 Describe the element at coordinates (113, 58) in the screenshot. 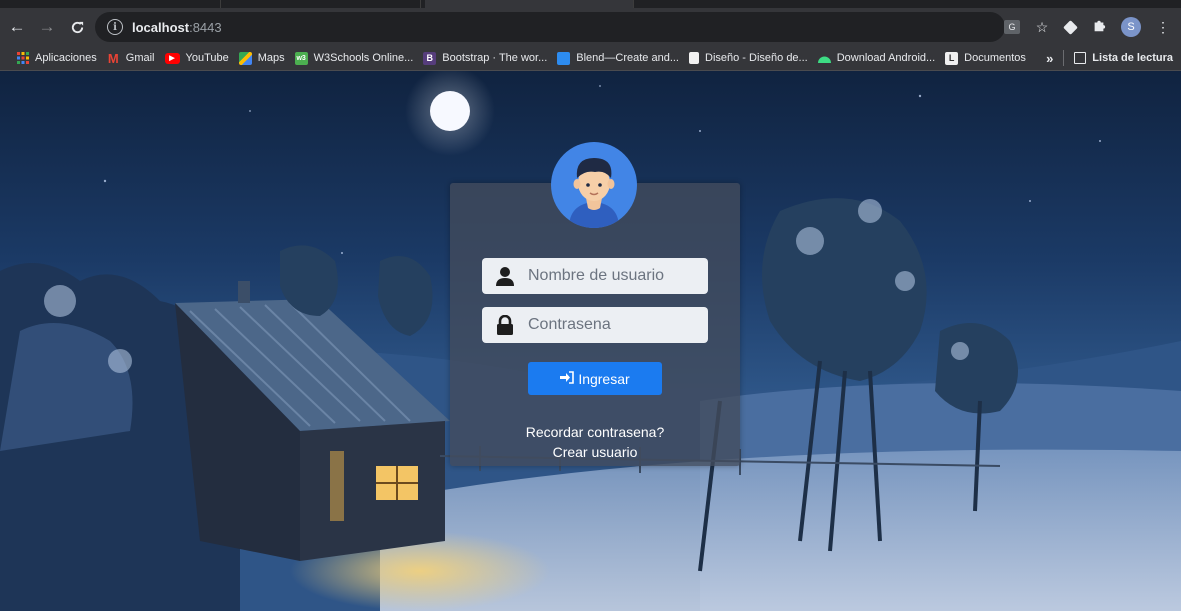

I see `gmail-icon: M` at that location.